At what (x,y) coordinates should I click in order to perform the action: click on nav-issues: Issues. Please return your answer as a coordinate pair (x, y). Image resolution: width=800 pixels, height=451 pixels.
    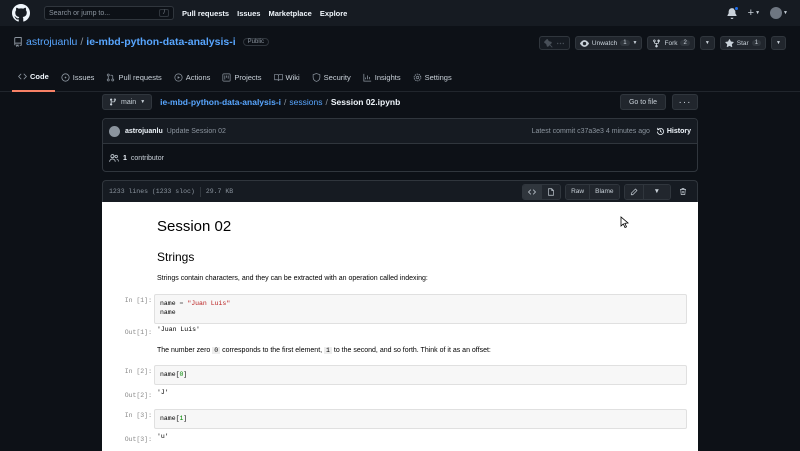
    Looking at the image, I should click on (248, 13).